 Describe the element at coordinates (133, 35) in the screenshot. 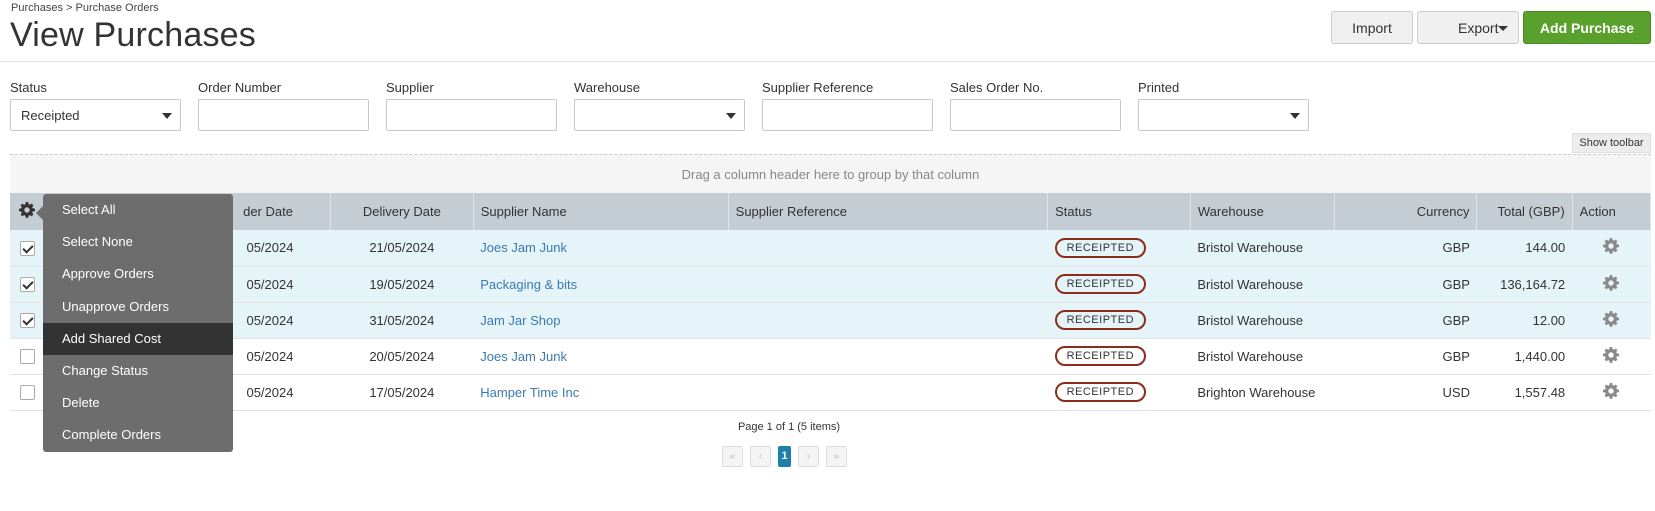

I see `page-title: View Purchases` at that location.